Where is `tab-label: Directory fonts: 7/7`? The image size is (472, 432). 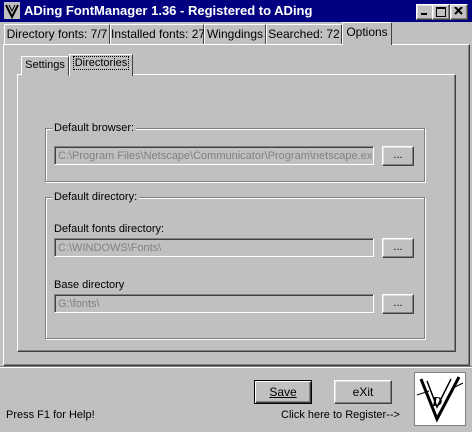 tab-label: Directory fonts: 7/7 is located at coordinates (57, 34).